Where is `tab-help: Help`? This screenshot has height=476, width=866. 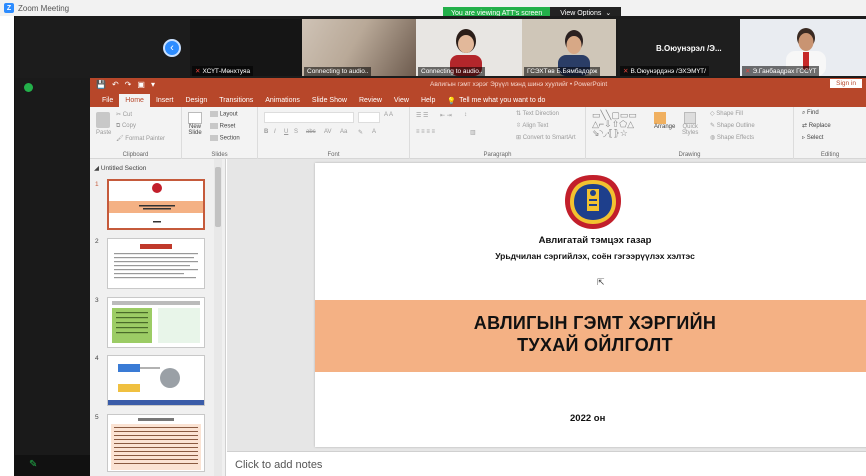 tab-help: Help is located at coordinates (428, 100).